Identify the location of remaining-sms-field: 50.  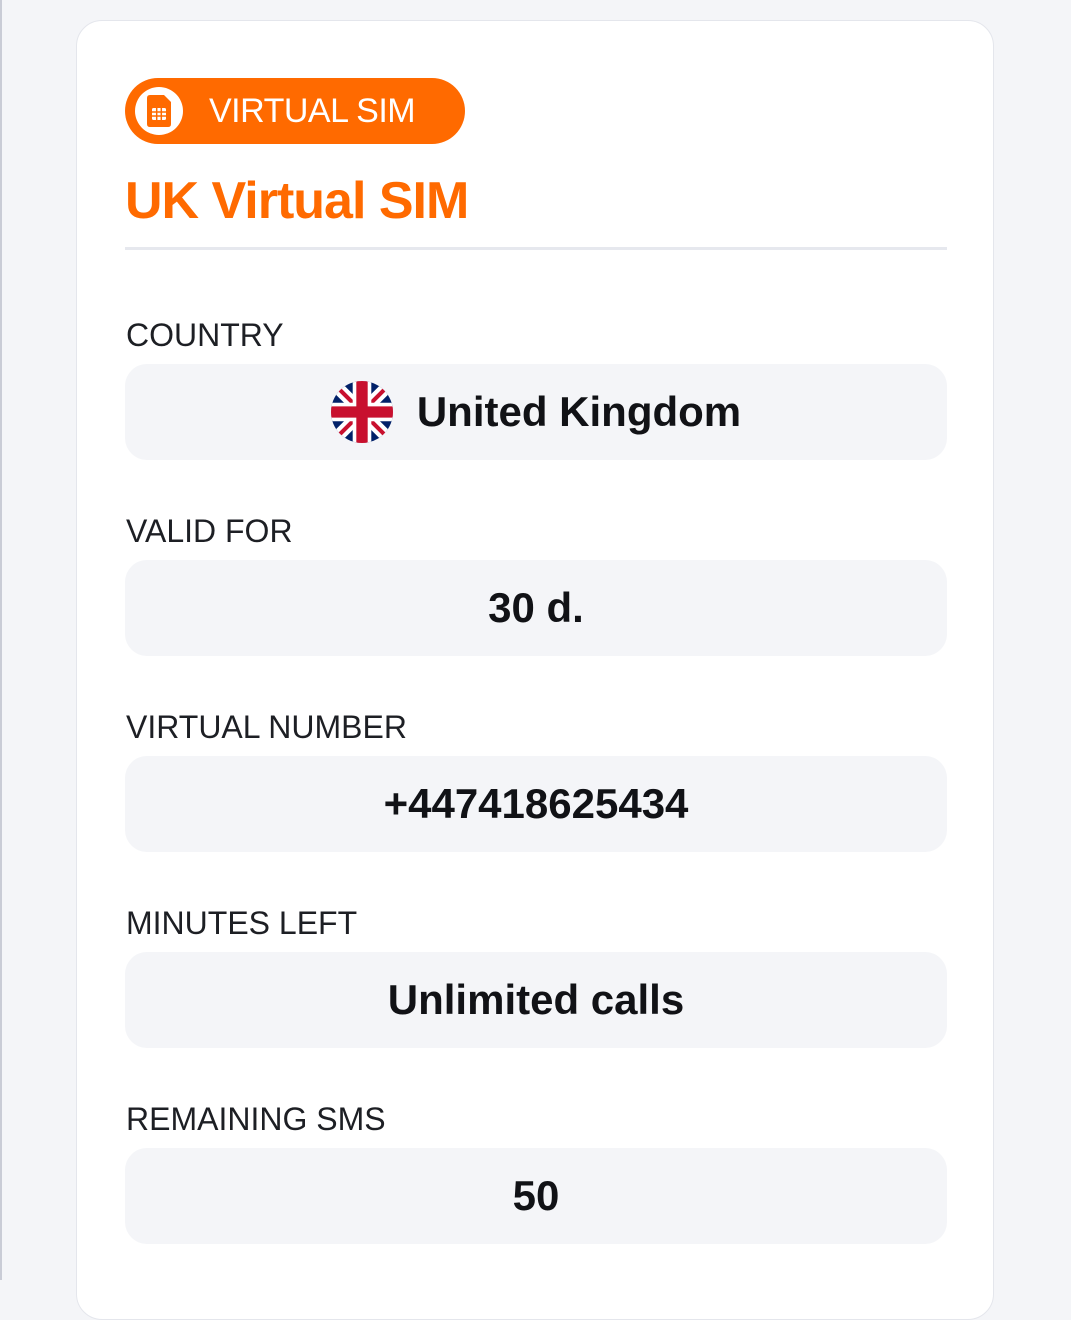
(536, 1196).